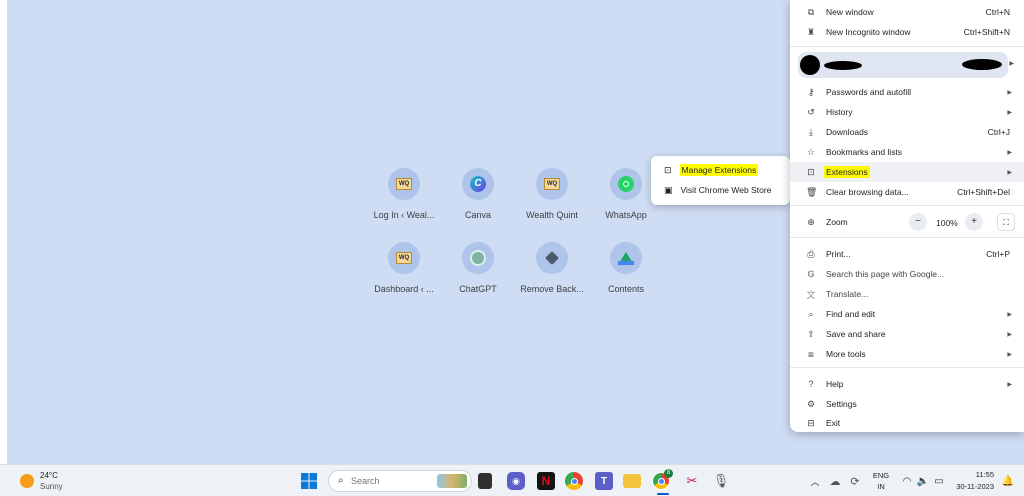  I want to click on battery-icon: ▭, so click(939, 481).